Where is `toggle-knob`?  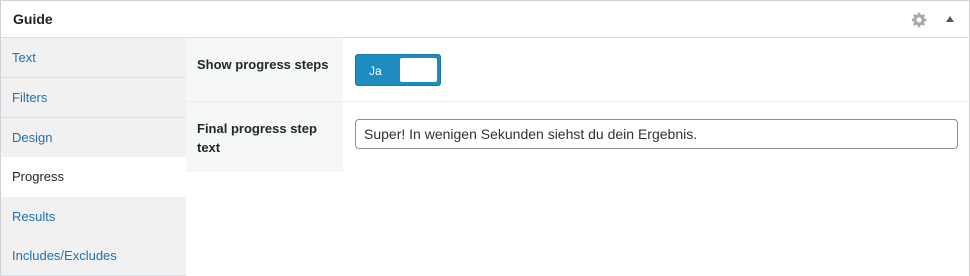 toggle-knob is located at coordinates (418, 70).